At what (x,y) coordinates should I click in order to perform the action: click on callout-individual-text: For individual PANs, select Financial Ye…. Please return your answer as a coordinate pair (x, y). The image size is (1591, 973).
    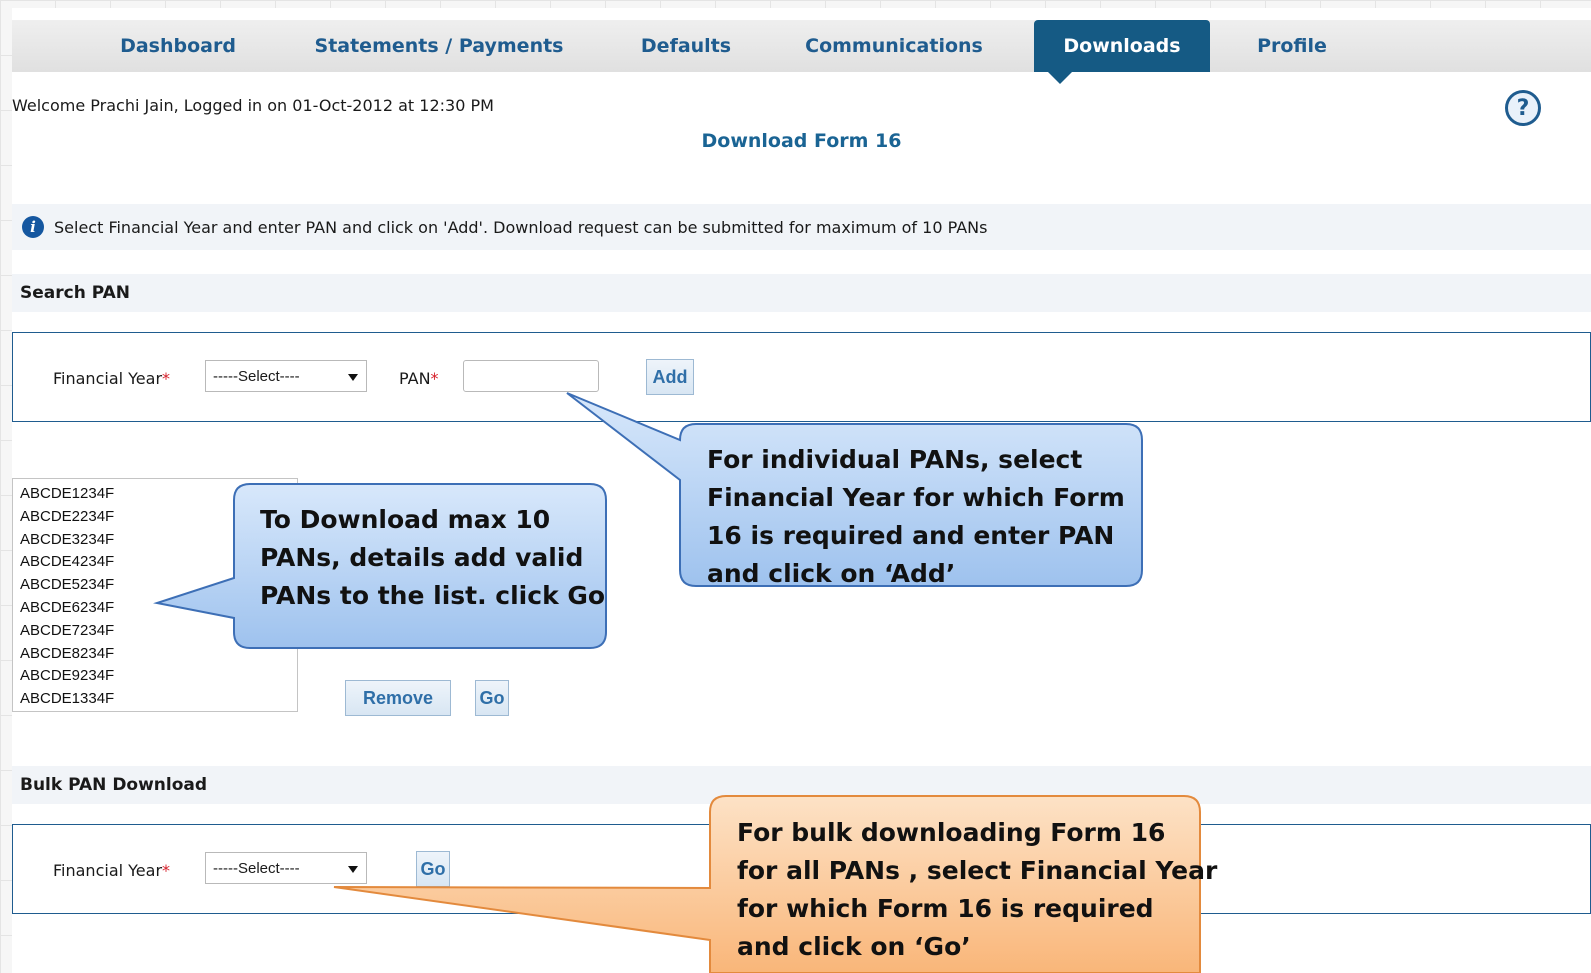
    Looking at the image, I should click on (916, 516).